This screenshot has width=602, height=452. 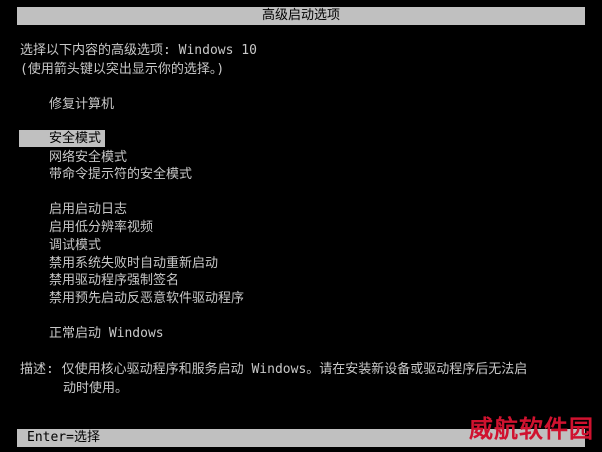 What do you see at coordinates (120, 174) in the screenshot?
I see `menu-item-safe-mode-command-prompt: 带命令提示符的安全模式` at bounding box center [120, 174].